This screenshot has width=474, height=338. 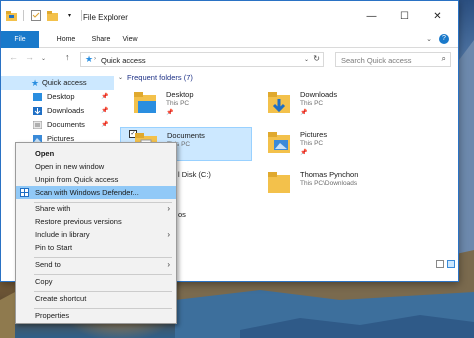 What do you see at coordinates (314, 134) in the screenshot?
I see `tile-name: Pictures` at bounding box center [314, 134].